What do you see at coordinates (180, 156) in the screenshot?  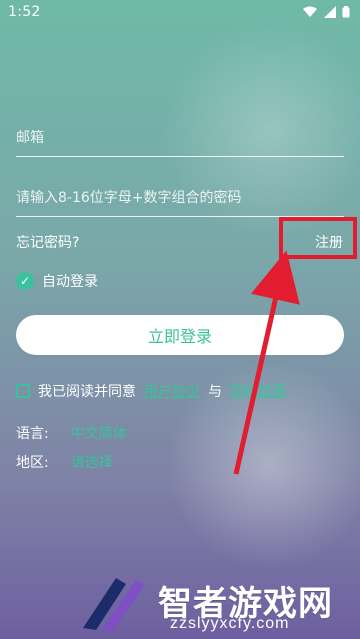 I see `email-underline` at bounding box center [180, 156].